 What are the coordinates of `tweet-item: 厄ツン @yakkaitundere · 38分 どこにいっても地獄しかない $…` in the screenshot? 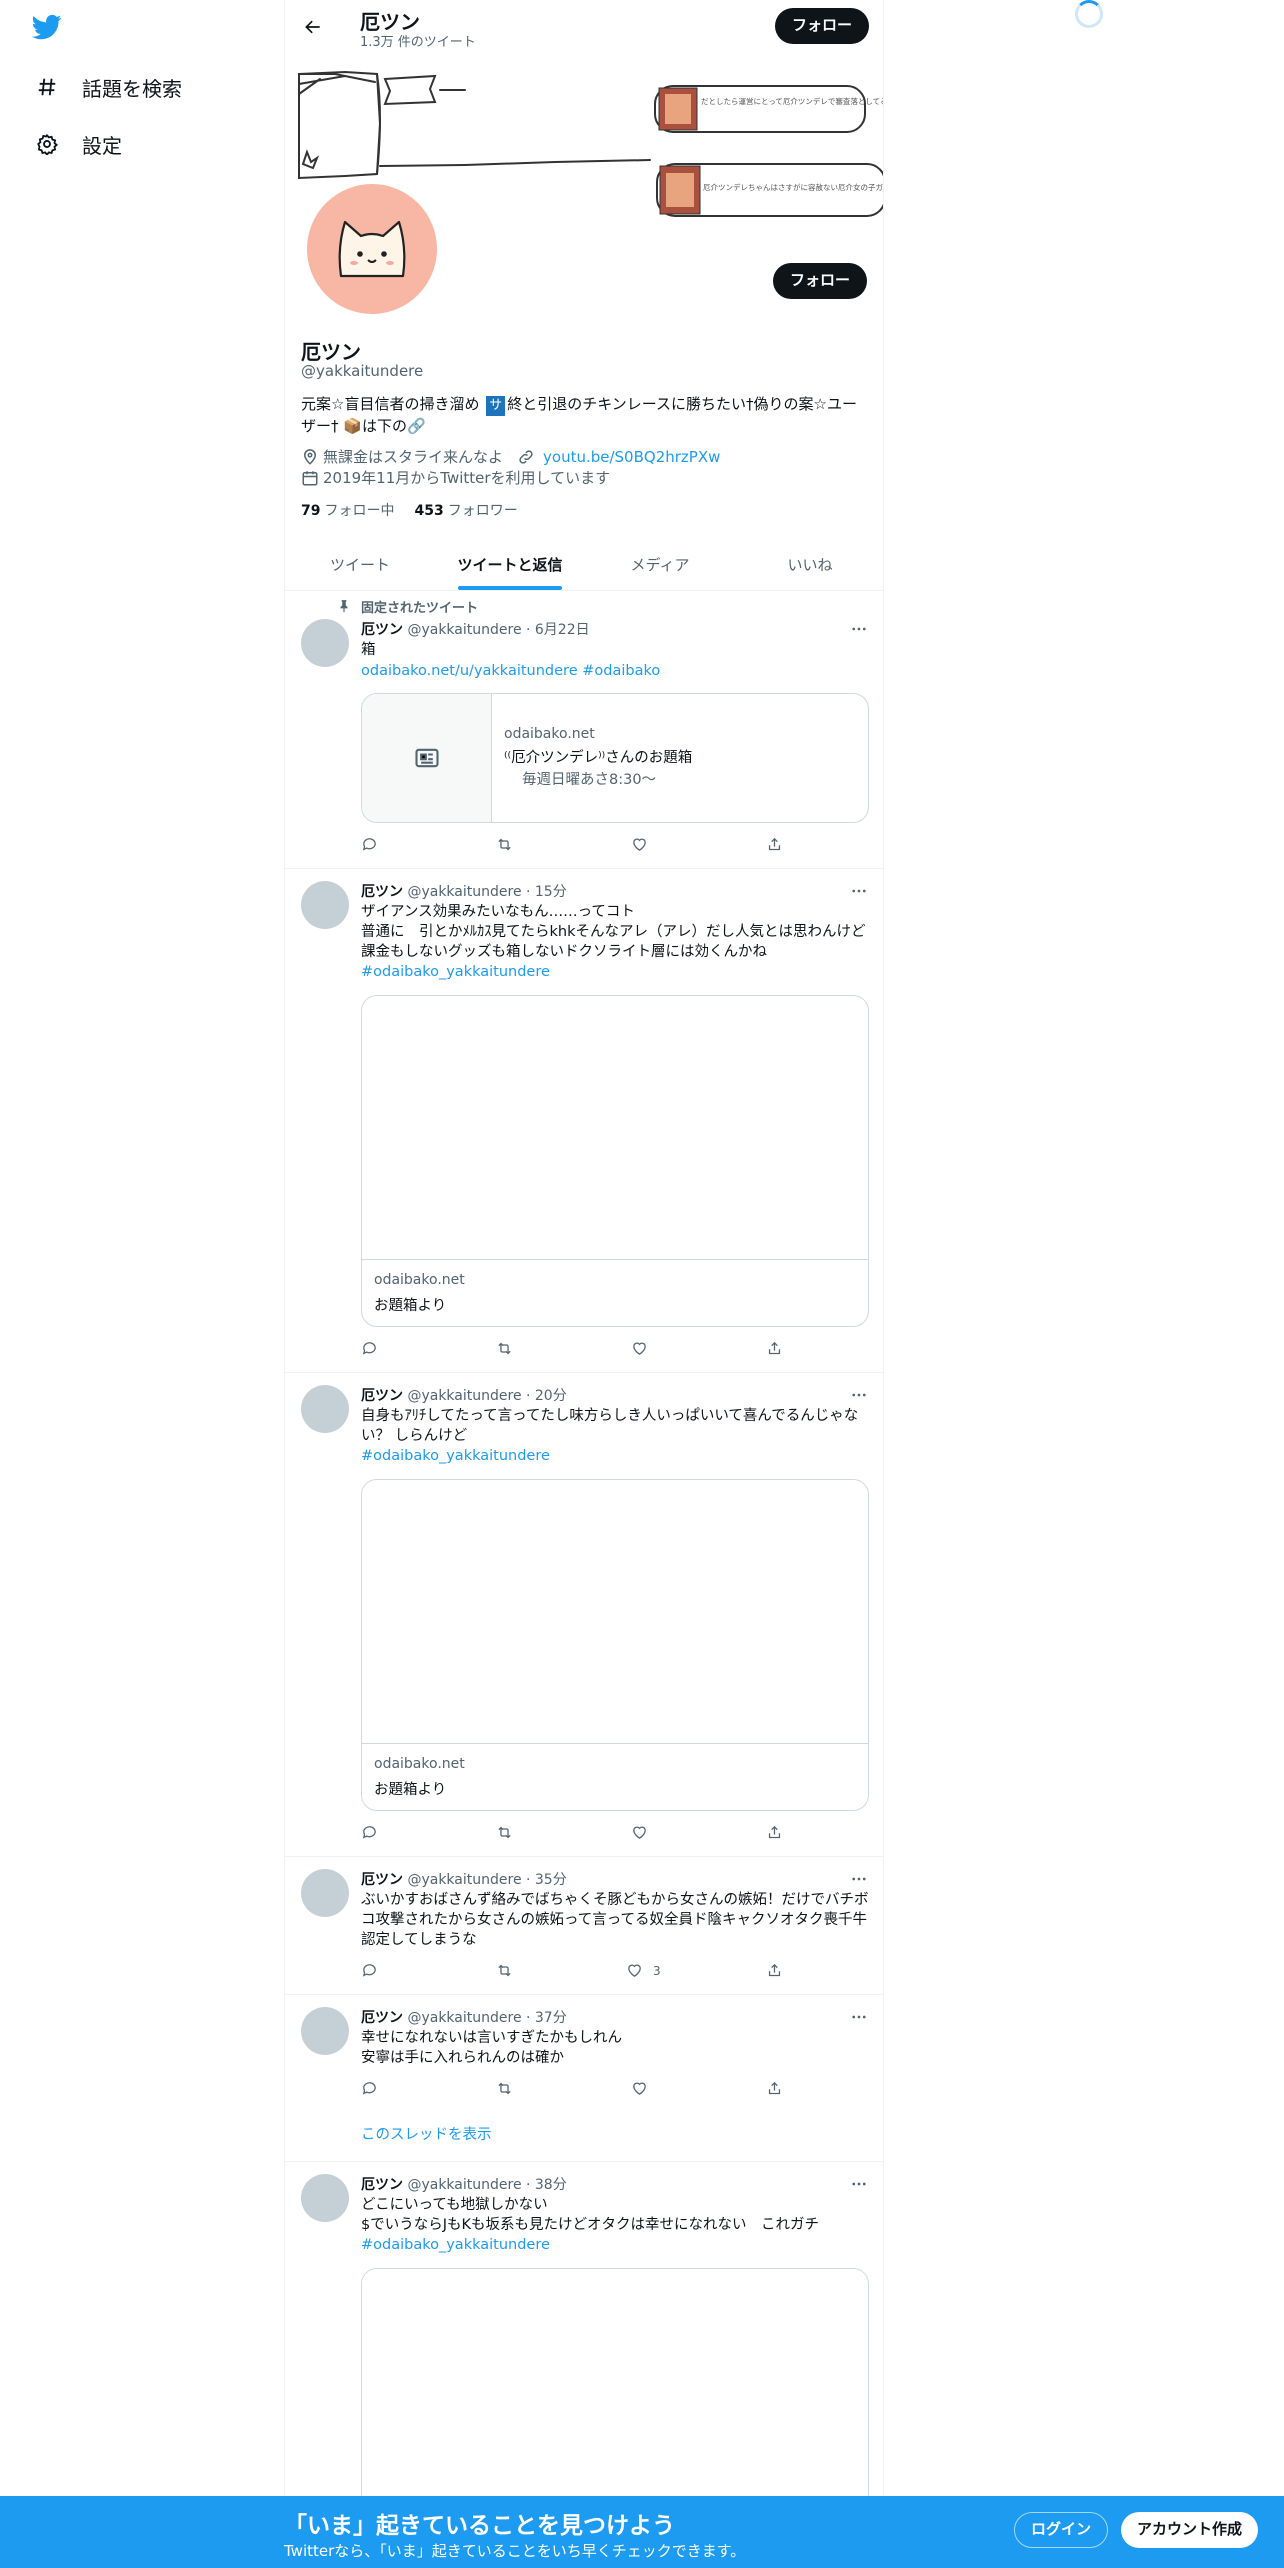 It's located at (584, 2329).